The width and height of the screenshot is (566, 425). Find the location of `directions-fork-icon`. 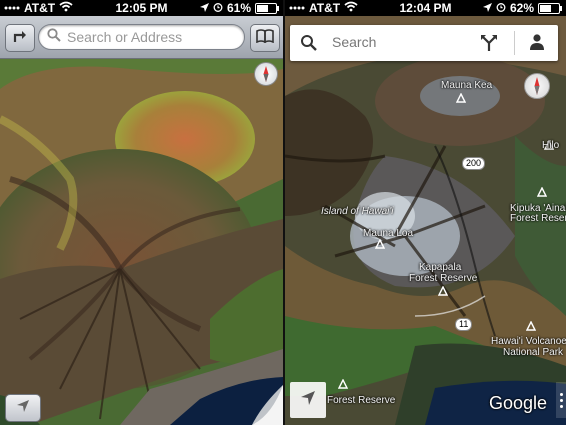

directions-fork-icon is located at coordinates (489, 45).